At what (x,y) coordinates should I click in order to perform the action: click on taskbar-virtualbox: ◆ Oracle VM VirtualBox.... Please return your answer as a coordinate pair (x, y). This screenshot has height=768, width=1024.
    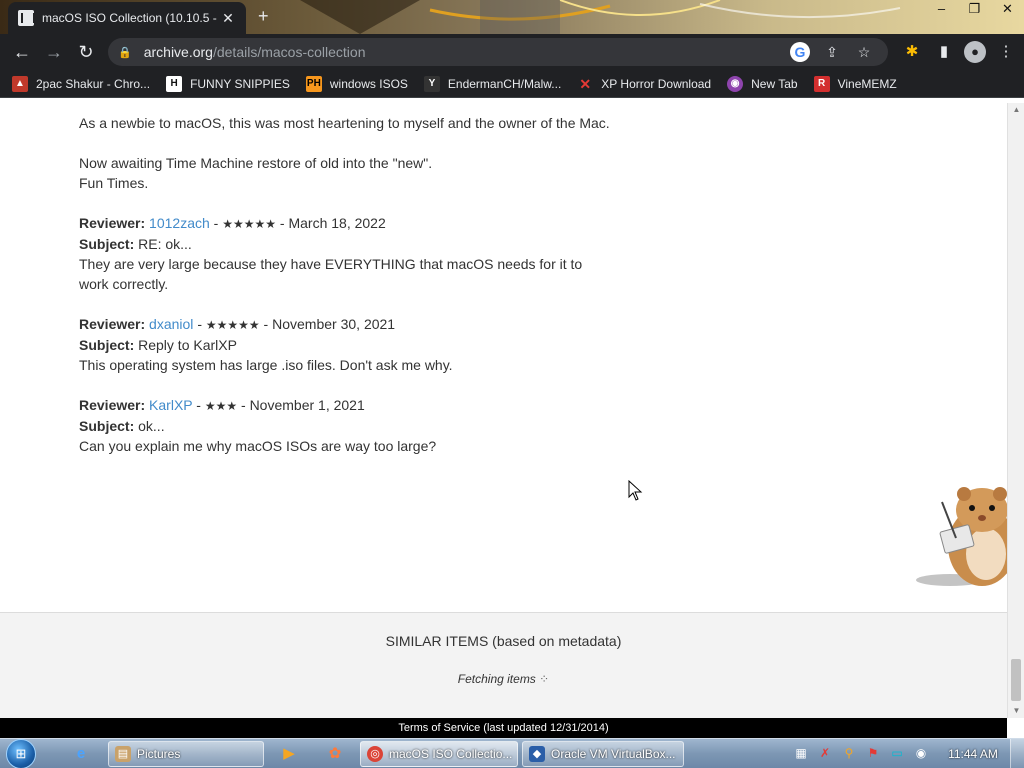
    Looking at the image, I should click on (603, 754).